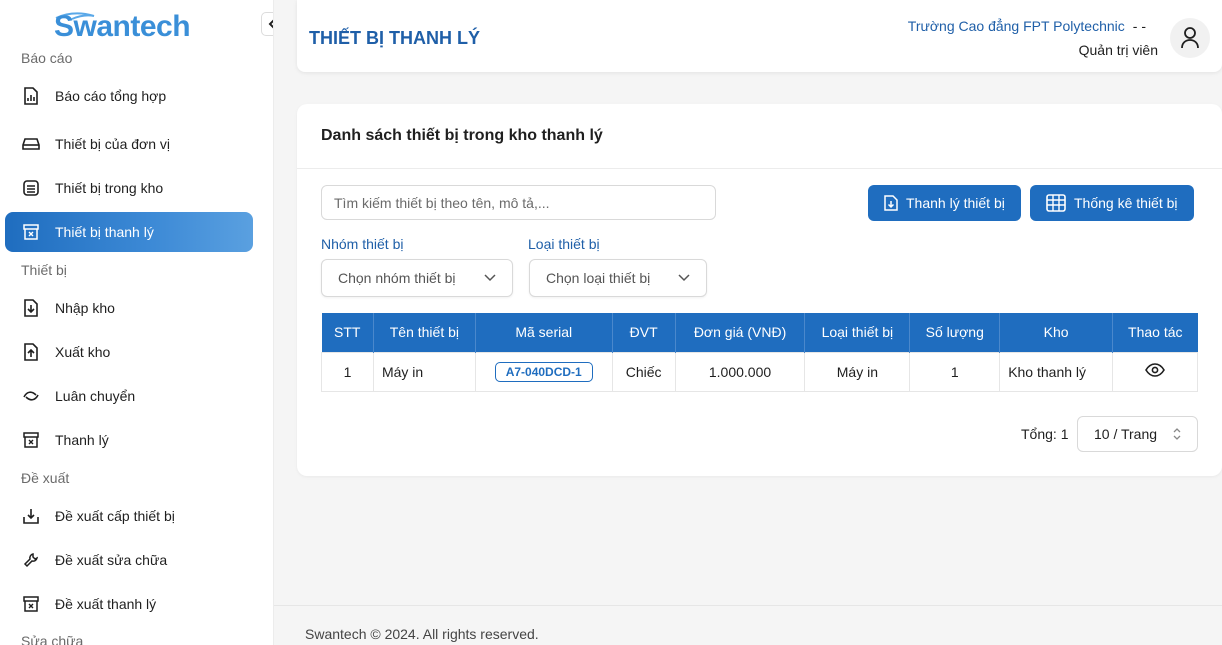 Image resolution: width=1222 pixels, height=645 pixels. What do you see at coordinates (104, 232) in the screenshot?
I see `sidebar-item-label: Thiết bị thanh lý` at bounding box center [104, 232].